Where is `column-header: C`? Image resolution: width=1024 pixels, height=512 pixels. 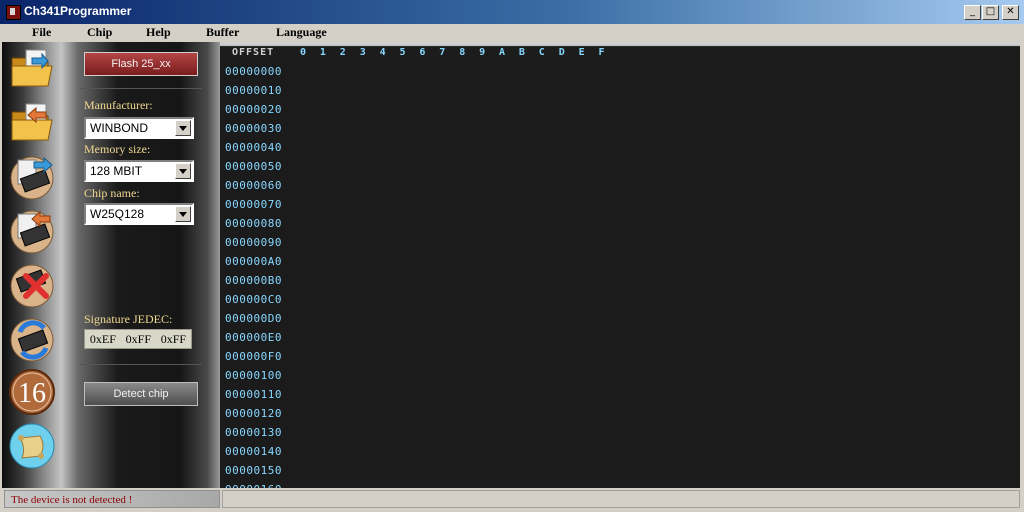
column-header: C is located at coordinates (541, 52).